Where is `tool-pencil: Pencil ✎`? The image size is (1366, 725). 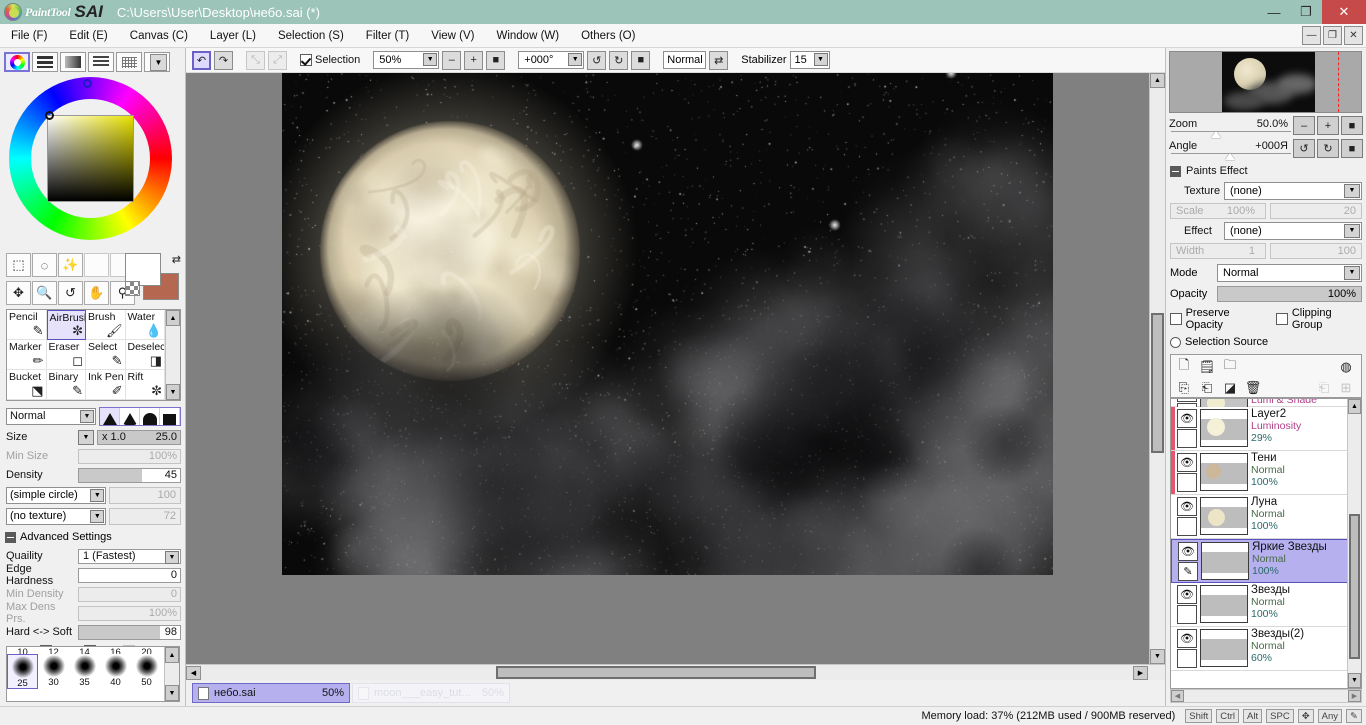
tool-pencil: Pencil ✎ is located at coordinates (27, 325).